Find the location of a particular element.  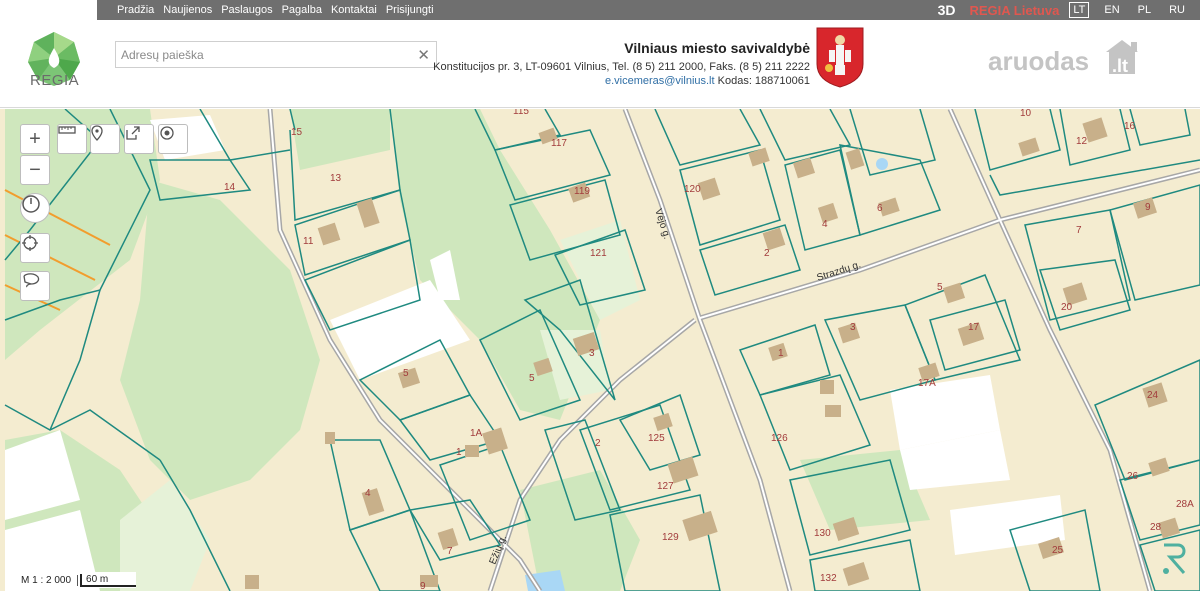

parcel-label: 28 is located at coordinates (1156, 527).